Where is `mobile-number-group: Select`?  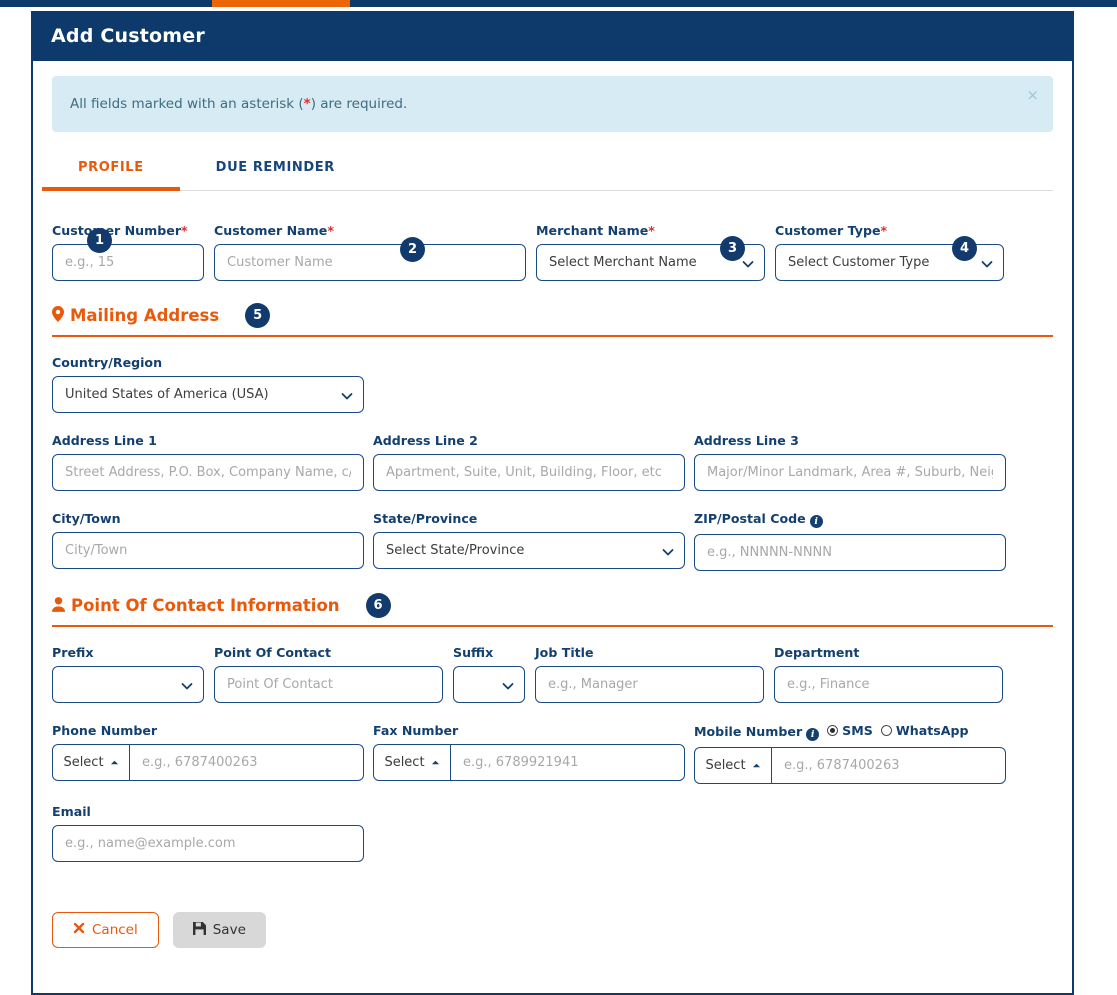
mobile-number-group: Select is located at coordinates (850, 765).